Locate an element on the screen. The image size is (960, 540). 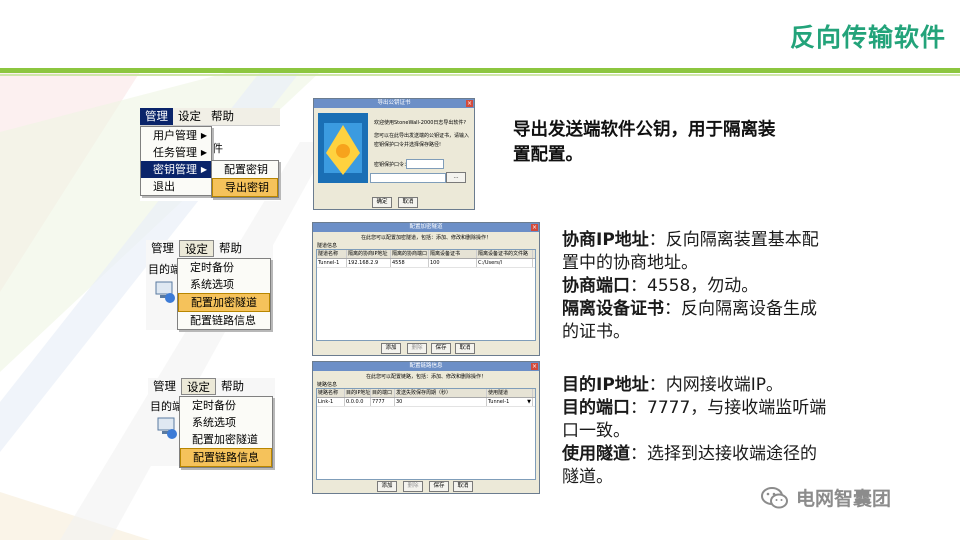
watermark-text: 电网智囊团 is located at coordinates (844, 499).